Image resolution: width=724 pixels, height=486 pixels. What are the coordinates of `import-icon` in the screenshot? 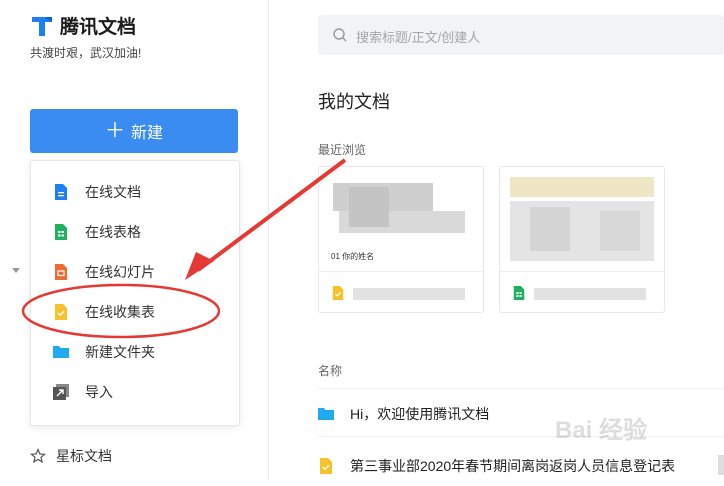 It's located at (61, 392).